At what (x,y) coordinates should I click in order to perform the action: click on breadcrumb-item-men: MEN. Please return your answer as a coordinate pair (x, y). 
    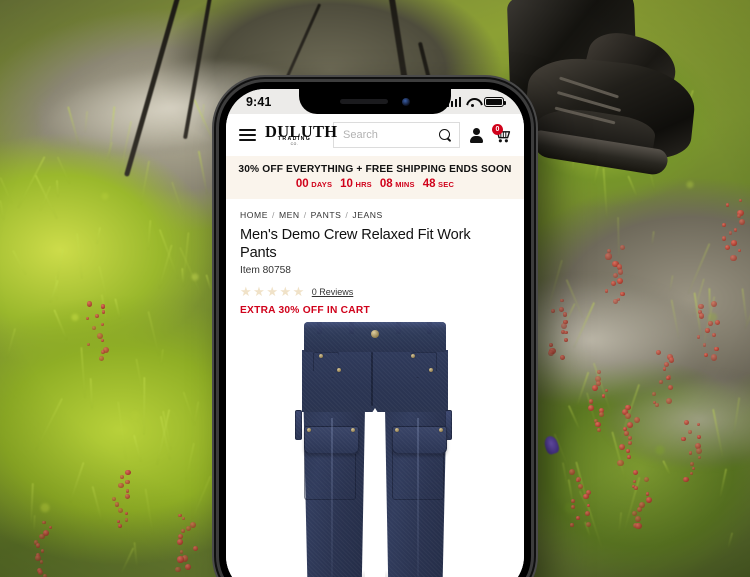
    Looking at the image, I should click on (289, 215).